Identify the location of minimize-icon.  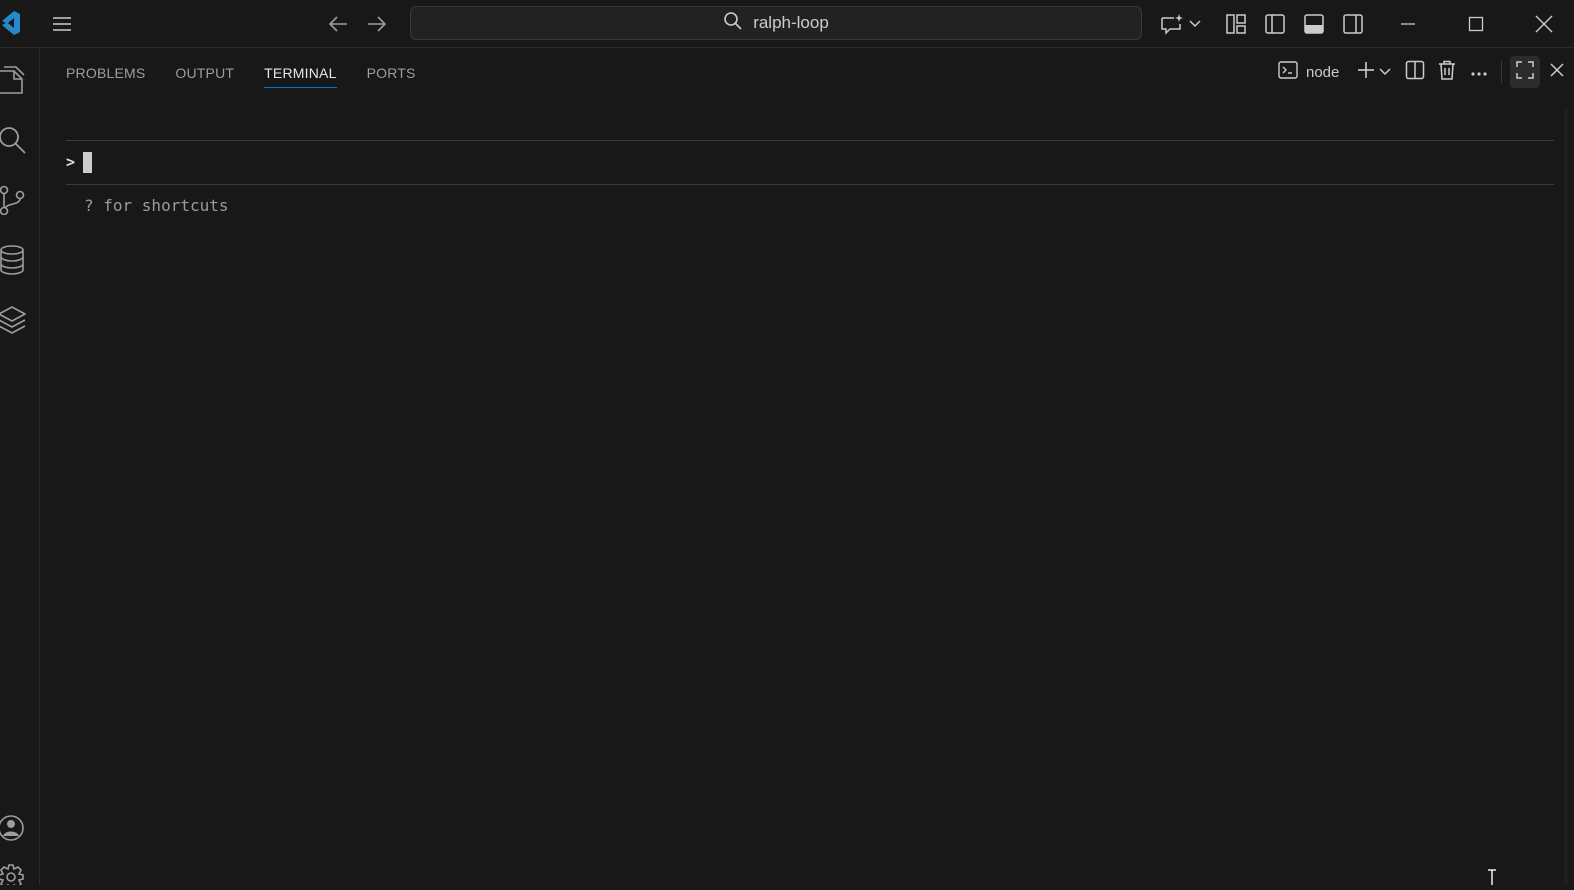
(1408, 24).